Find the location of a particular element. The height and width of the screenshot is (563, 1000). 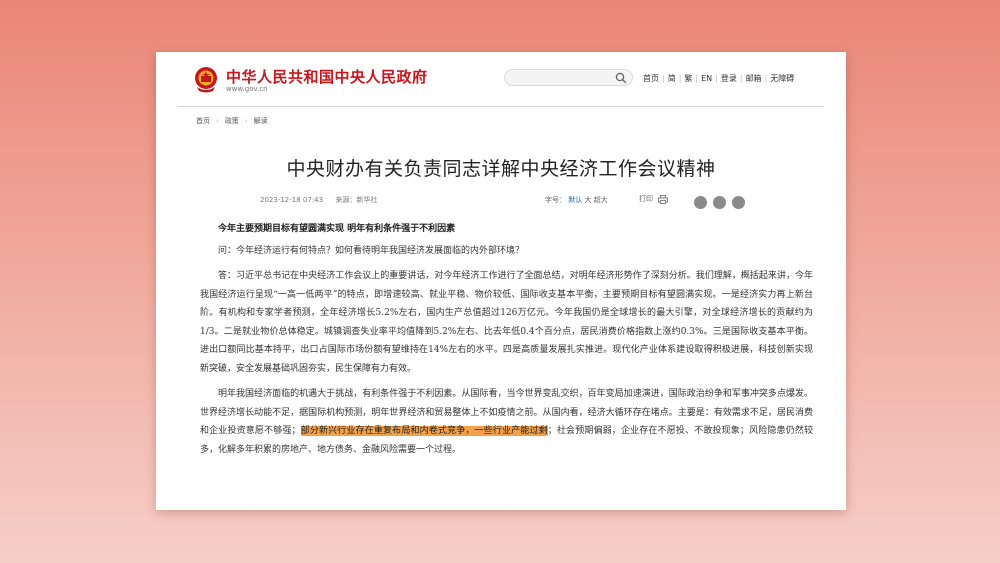

font-size-default: 默认 is located at coordinates (575, 200).